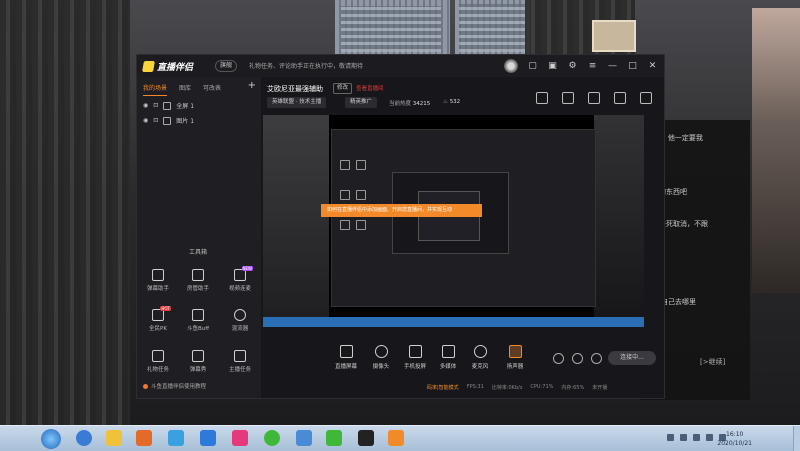 The image size is (800, 451). Describe the element at coordinates (619, 221) in the screenshot. I see `preview-curtain-right` at that location.